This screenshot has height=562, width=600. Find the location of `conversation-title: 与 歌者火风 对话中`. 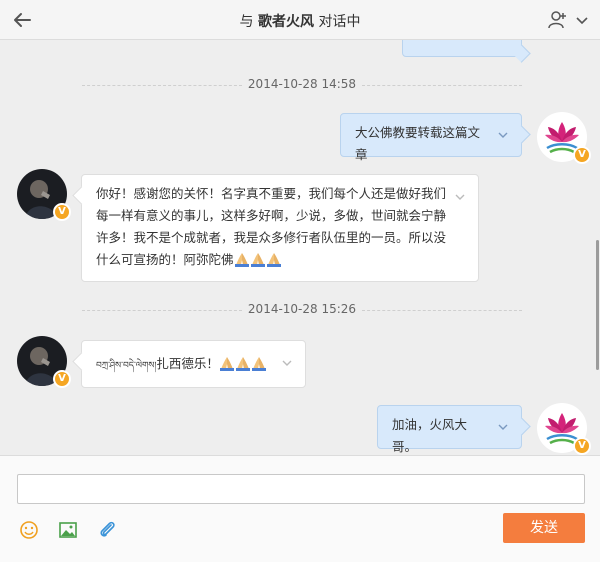

conversation-title: 与 歌者火风 对话中 is located at coordinates (300, 21).